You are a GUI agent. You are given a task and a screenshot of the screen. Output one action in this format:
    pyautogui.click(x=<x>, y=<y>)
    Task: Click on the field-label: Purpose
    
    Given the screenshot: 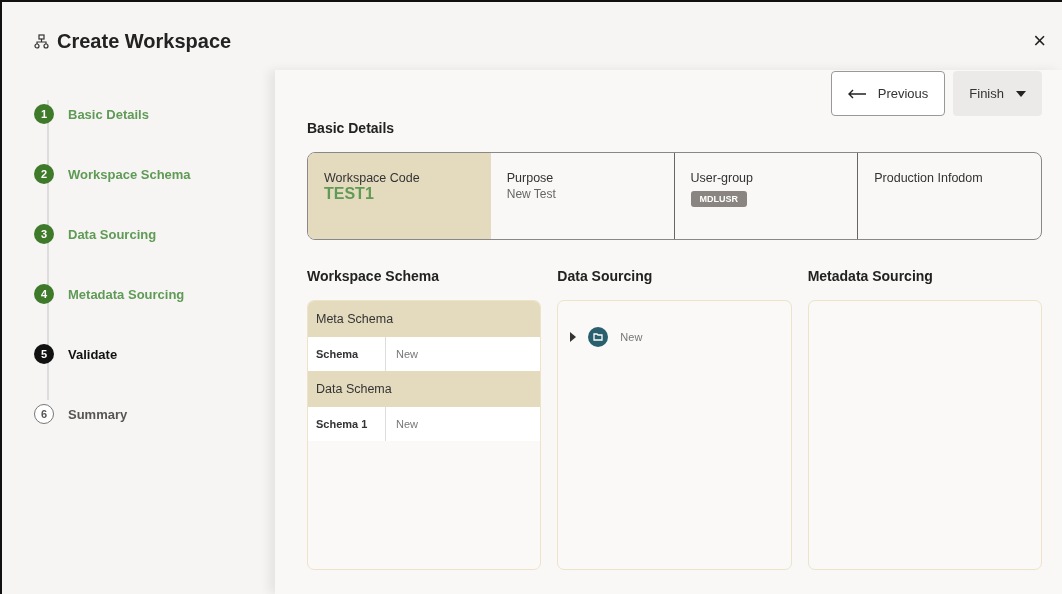 What is the action you would take?
    pyautogui.click(x=530, y=178)
    